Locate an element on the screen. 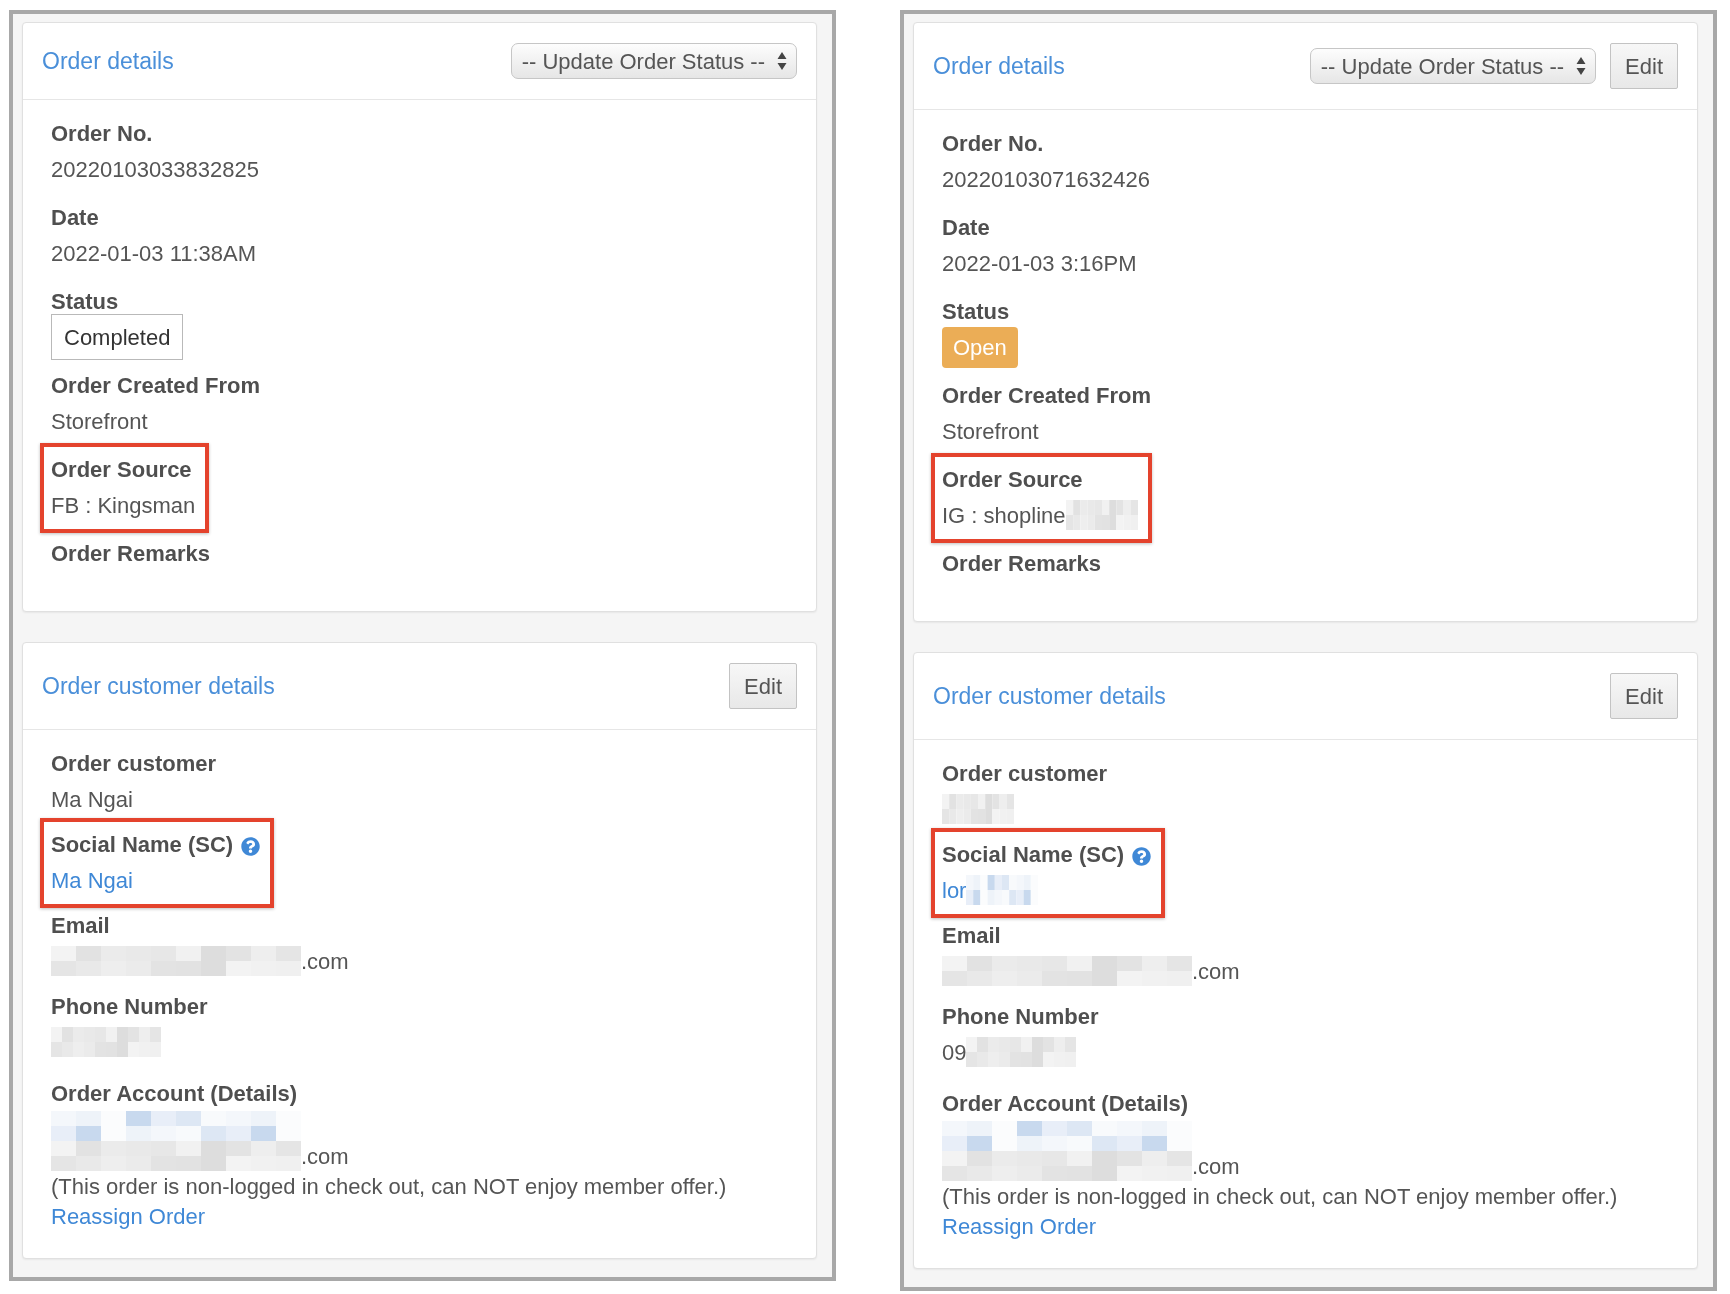 This screenshot has width=1730, height=1294. status-badge: Open is located at coordinates (980, 347).